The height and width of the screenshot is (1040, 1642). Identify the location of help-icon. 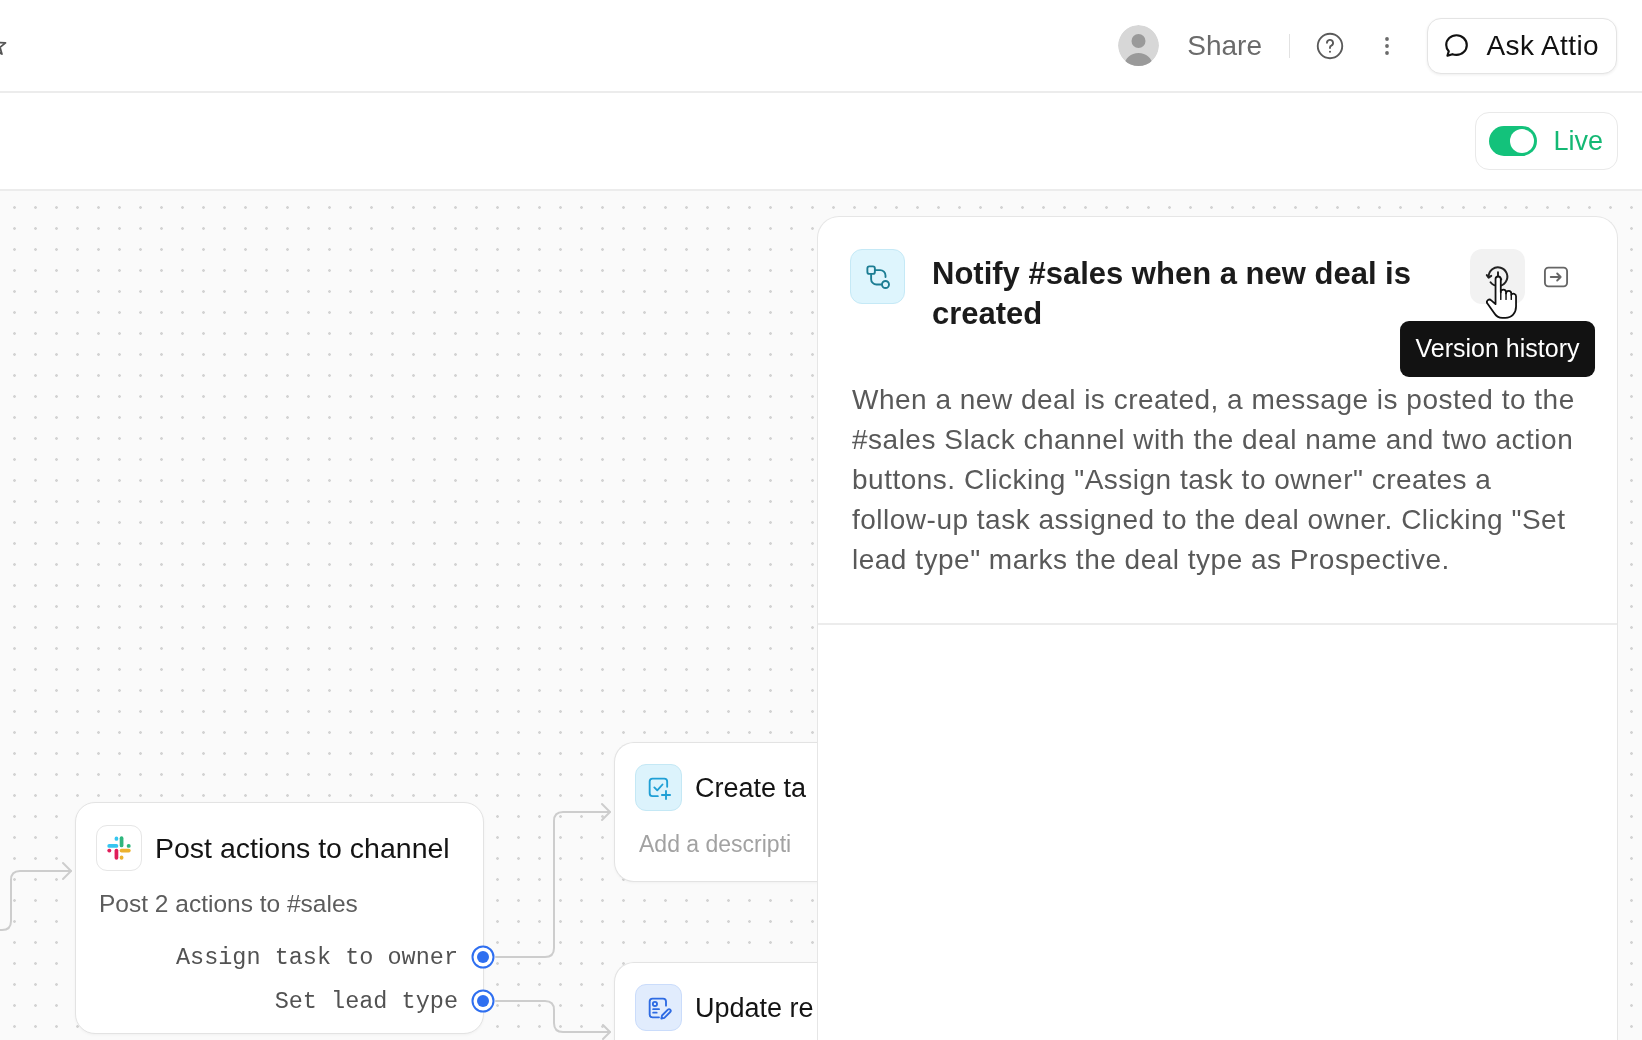
(1330, 45).